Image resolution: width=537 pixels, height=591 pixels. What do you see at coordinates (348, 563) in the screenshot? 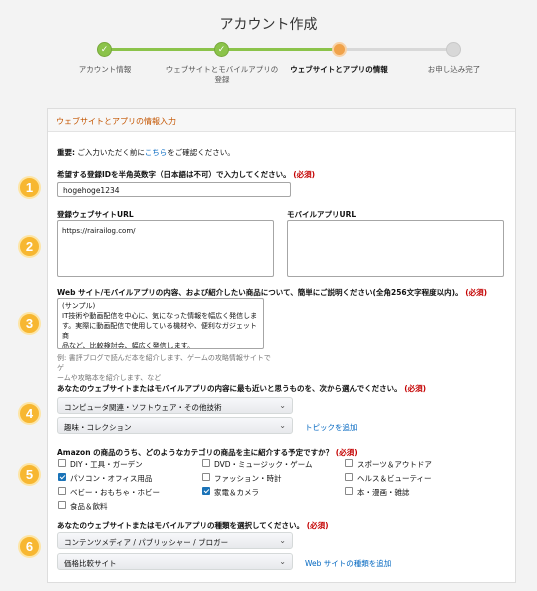
I see `add-site-type-link: Web サイトの種類を追加` at bounding box center [348, 563].